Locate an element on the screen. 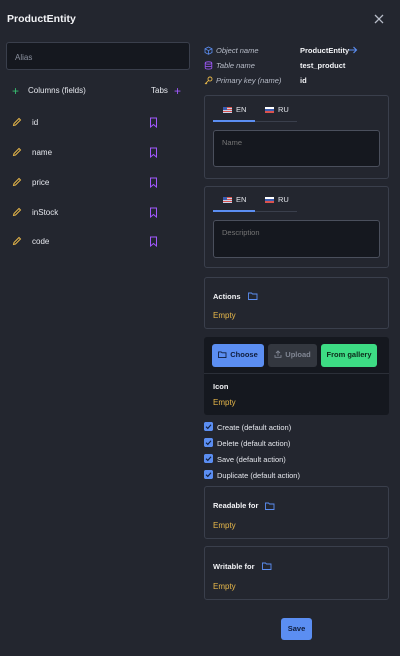 The width and height of the screenshot is (400, 656). add-column-icon: + is located at coordinates (15, 91).